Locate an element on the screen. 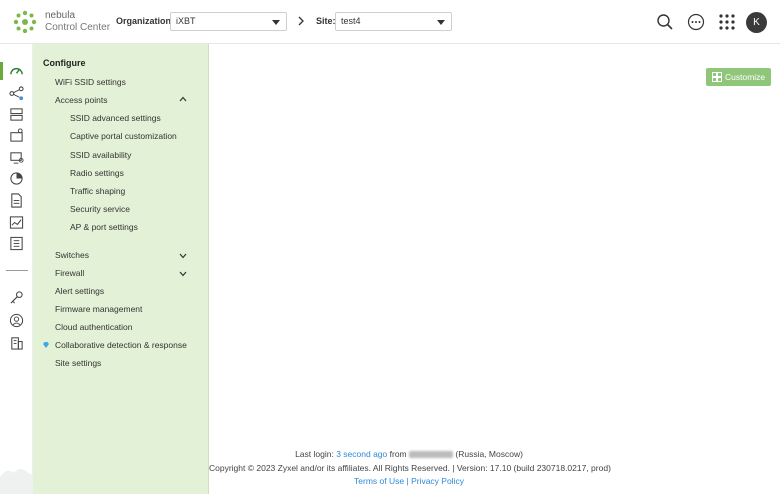  legal-links-row: Terms of Use | Privacy Policy is located at coordinates (409, 481).